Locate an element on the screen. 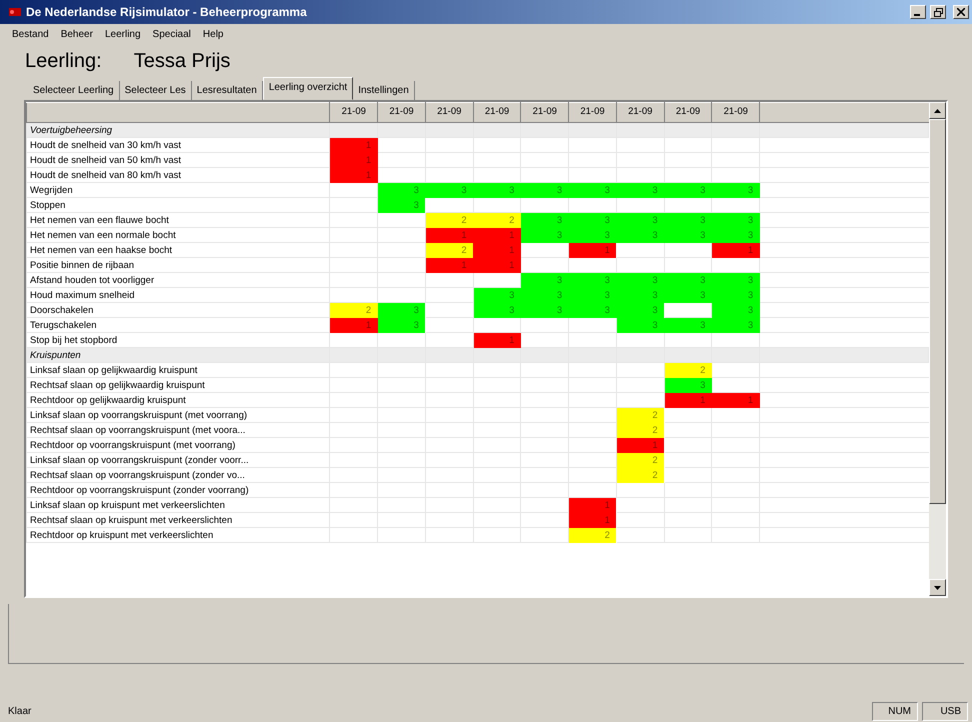 Image resolution: width=972 pixels, height=722 pixels. scrollbar is located at coordinates (937, 349).